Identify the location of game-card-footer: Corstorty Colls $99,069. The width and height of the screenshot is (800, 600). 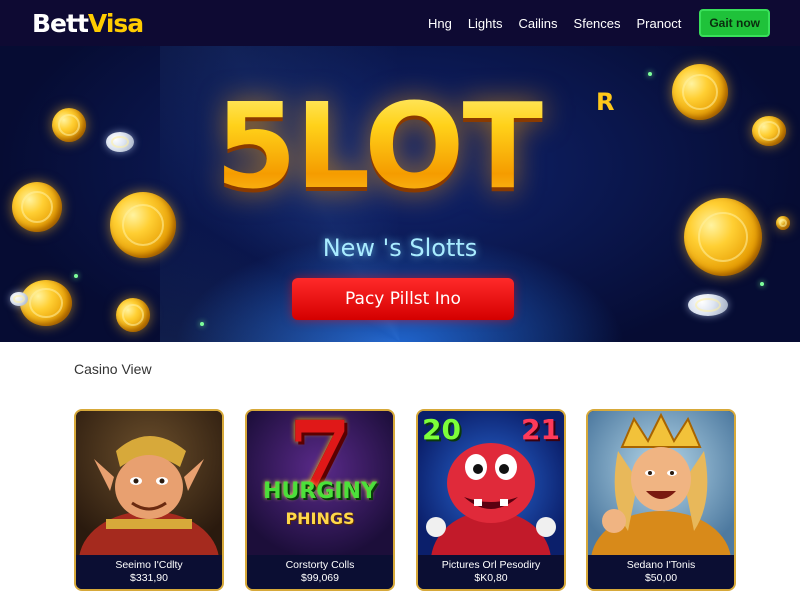
(320, 572).